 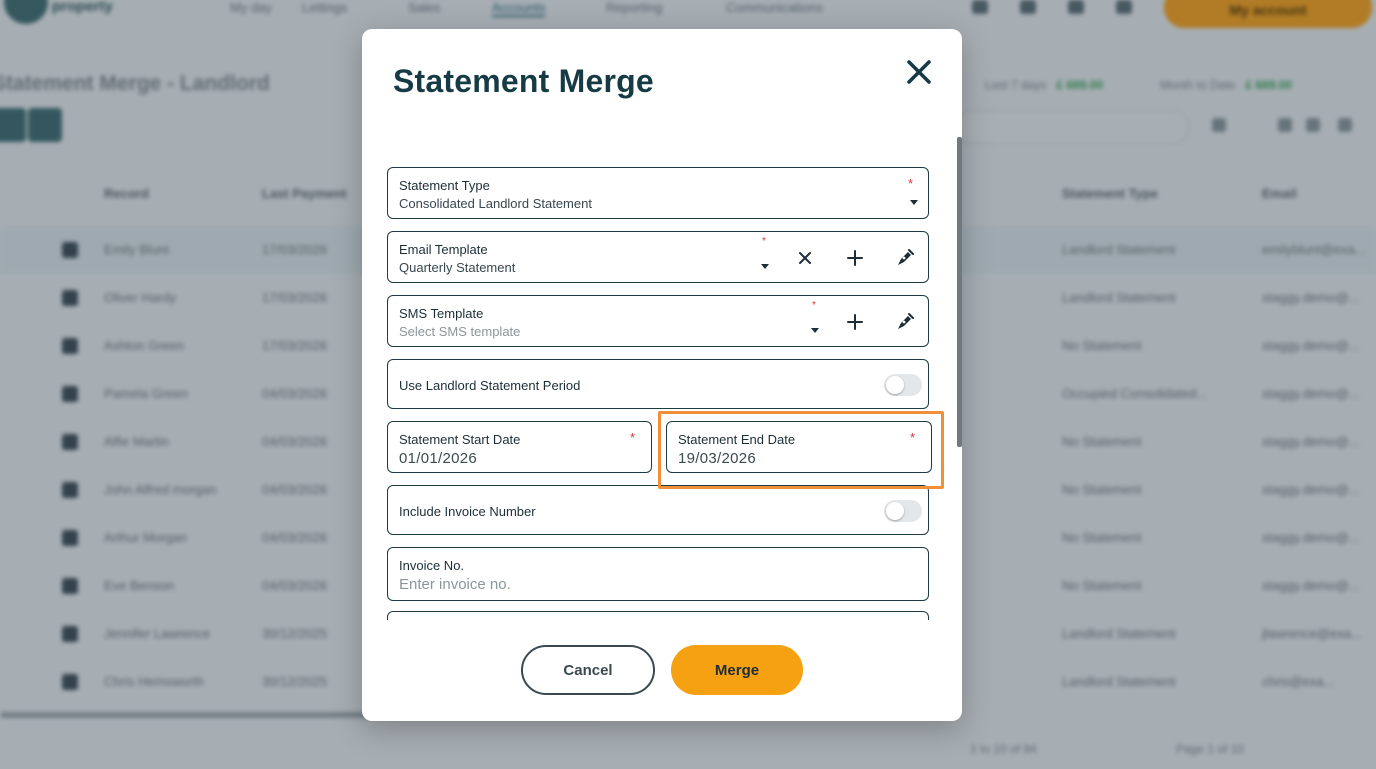 What do you see at coordinates (737, 439) in the screenshot?
I see `field-label: Statement End Date` at bounding box center [737, 439].